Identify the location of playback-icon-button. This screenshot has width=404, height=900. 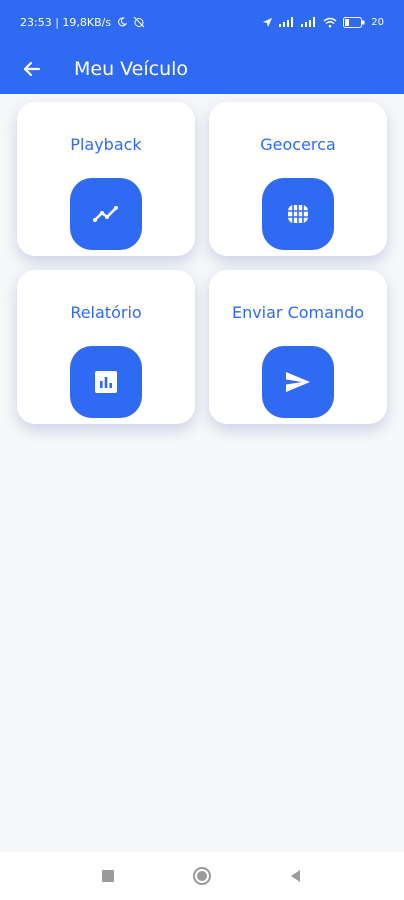
(106, 214).